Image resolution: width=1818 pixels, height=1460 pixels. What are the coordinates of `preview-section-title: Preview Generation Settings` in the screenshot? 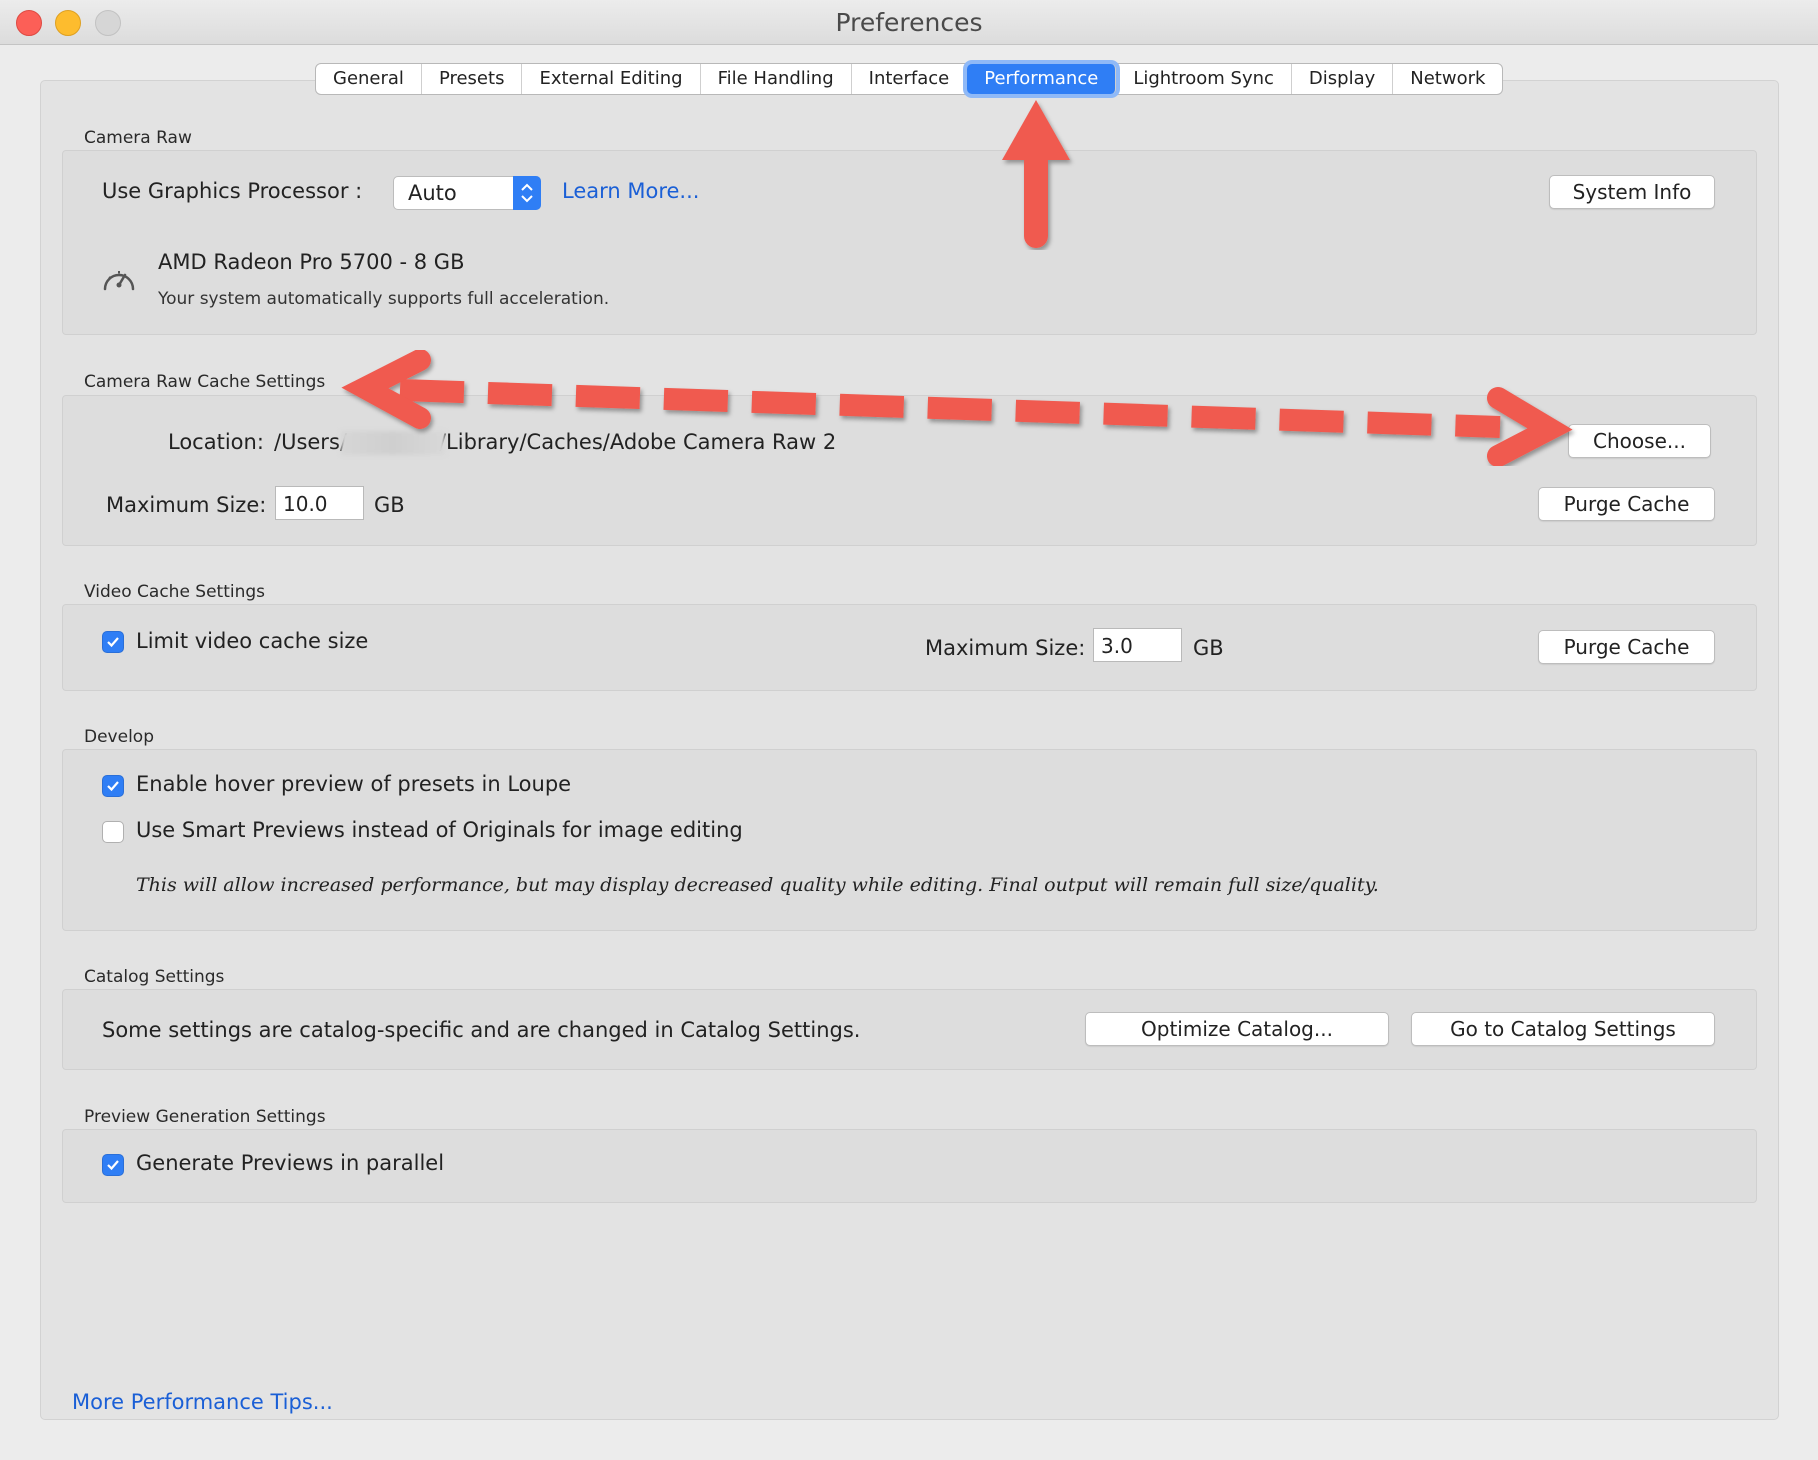 It's located at (205, 1117).